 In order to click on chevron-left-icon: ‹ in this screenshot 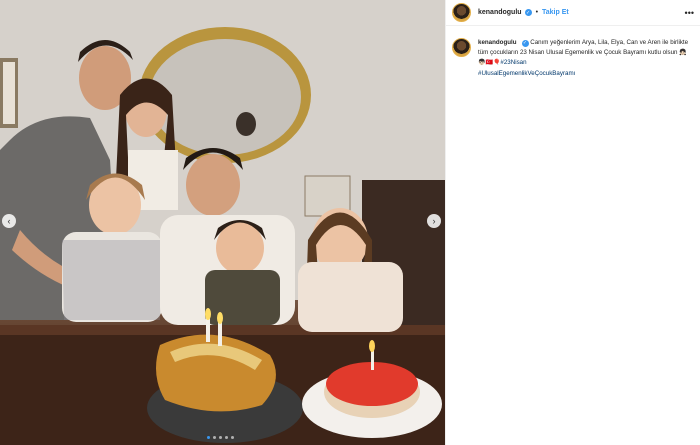, I will do `click(9, 220)`.